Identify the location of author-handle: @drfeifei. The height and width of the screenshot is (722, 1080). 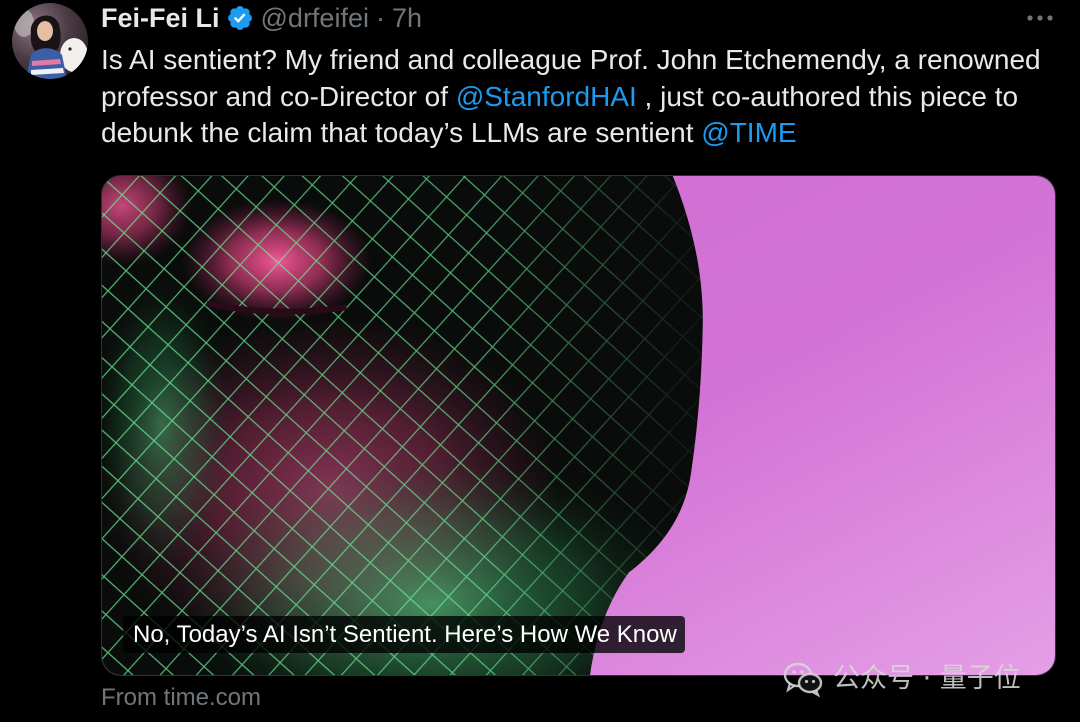
(315, 18).